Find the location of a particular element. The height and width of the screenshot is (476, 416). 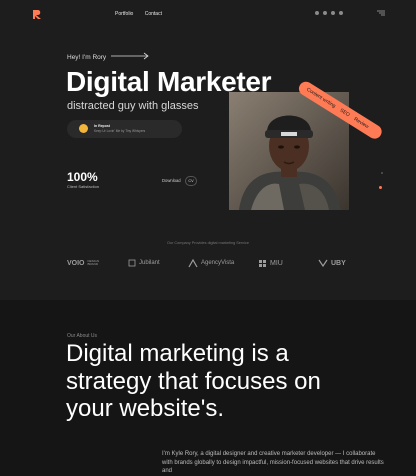

brand-jubilant: Jubilant is located at coordinates (144, 263).